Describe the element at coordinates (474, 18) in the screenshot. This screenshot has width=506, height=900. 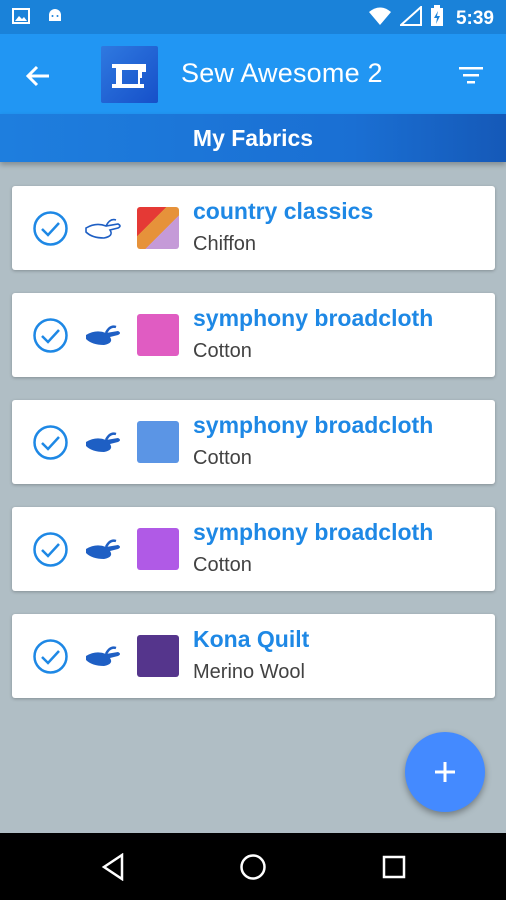
I see `status-time: 5:39` at that location.